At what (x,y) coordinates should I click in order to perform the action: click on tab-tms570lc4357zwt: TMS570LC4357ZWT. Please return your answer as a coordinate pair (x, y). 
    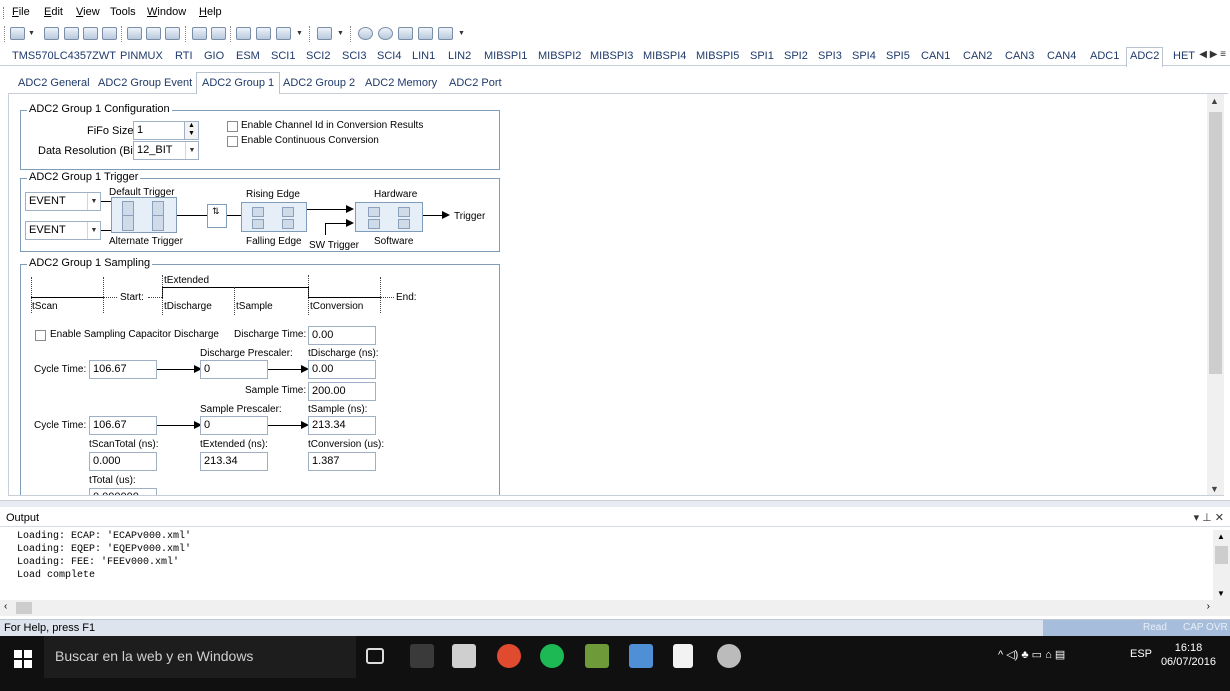
    Looking at the image, I should click on (64, 56).